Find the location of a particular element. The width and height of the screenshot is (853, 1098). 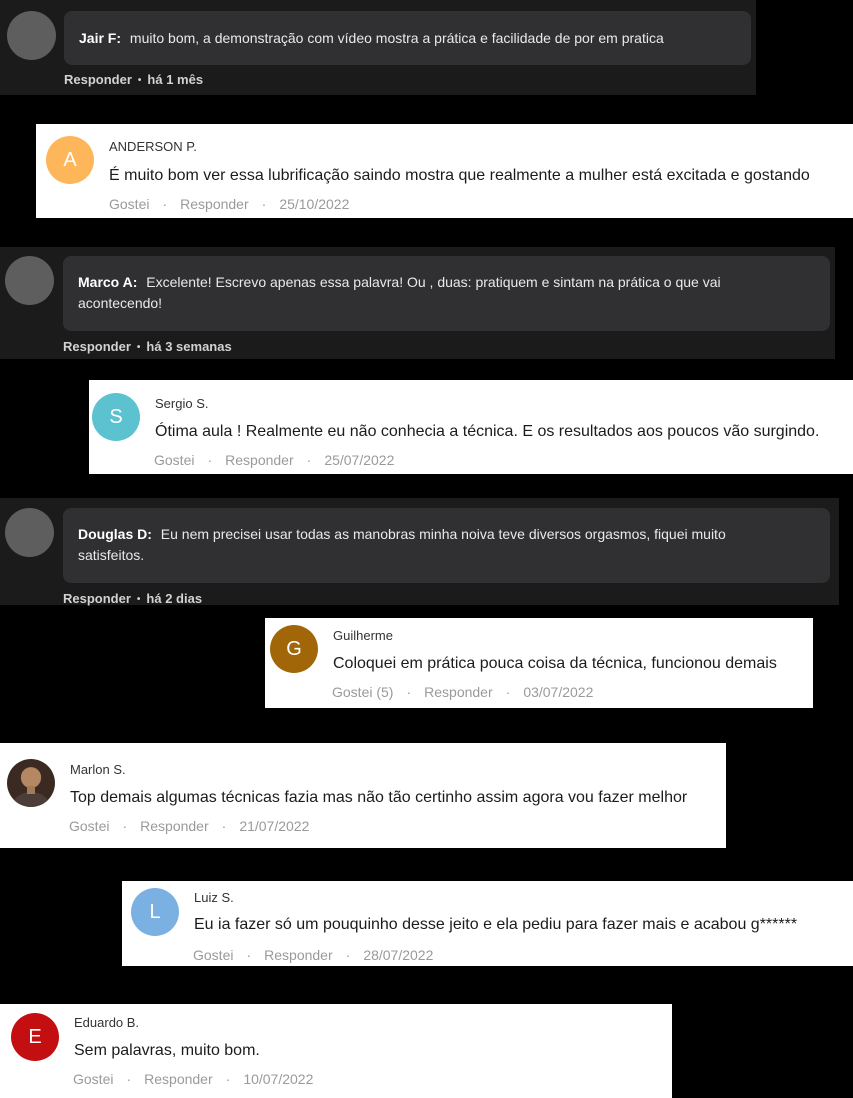

comment-author: Douglas D: is located at coordinates (115, 534).